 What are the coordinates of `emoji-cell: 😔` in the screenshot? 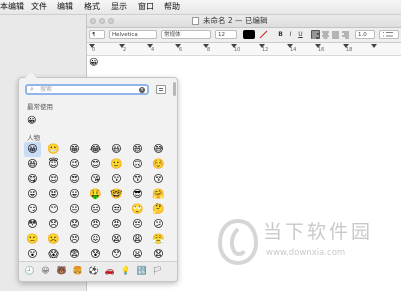 It's located at (137, 224).